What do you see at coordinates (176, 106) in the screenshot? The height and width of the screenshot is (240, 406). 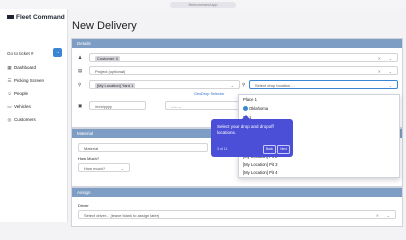 I see `time-value: --:-- --` at bounding box center [176, 106].